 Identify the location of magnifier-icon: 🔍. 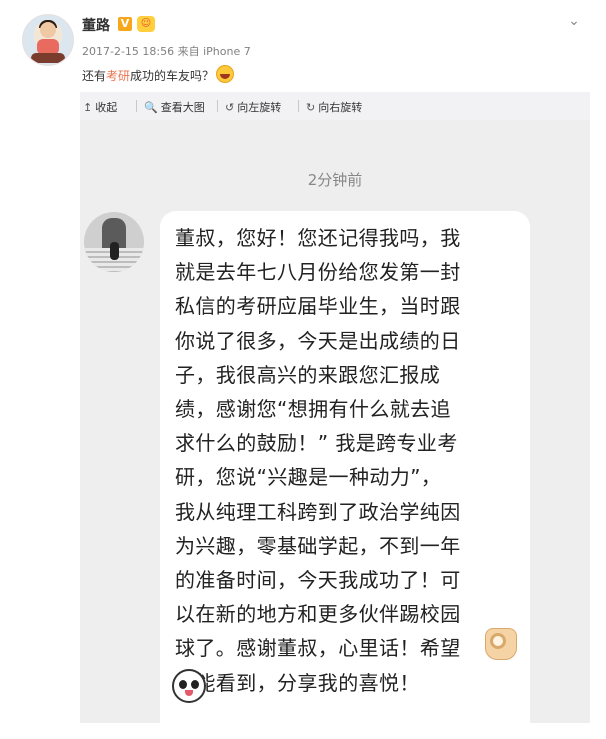
(151, 107).